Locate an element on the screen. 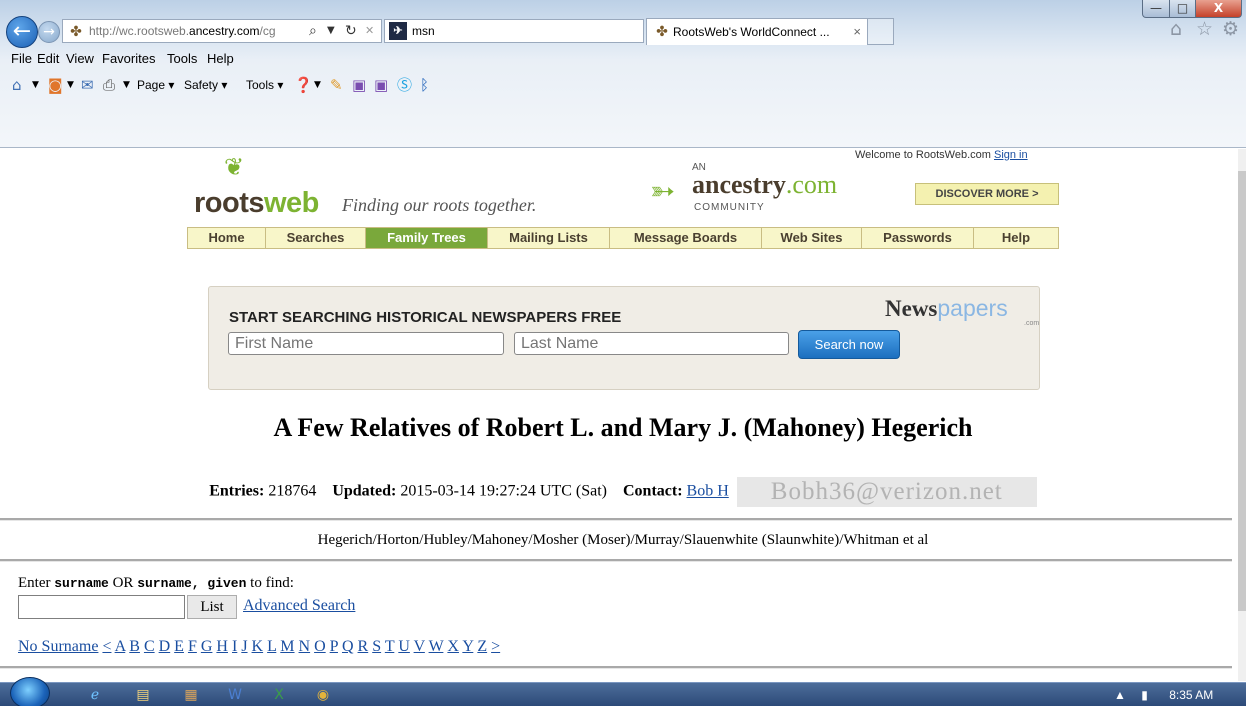 The height and width of the screenshot is (706, 1246). alpha-link: P is located at coordinates (334, 646).